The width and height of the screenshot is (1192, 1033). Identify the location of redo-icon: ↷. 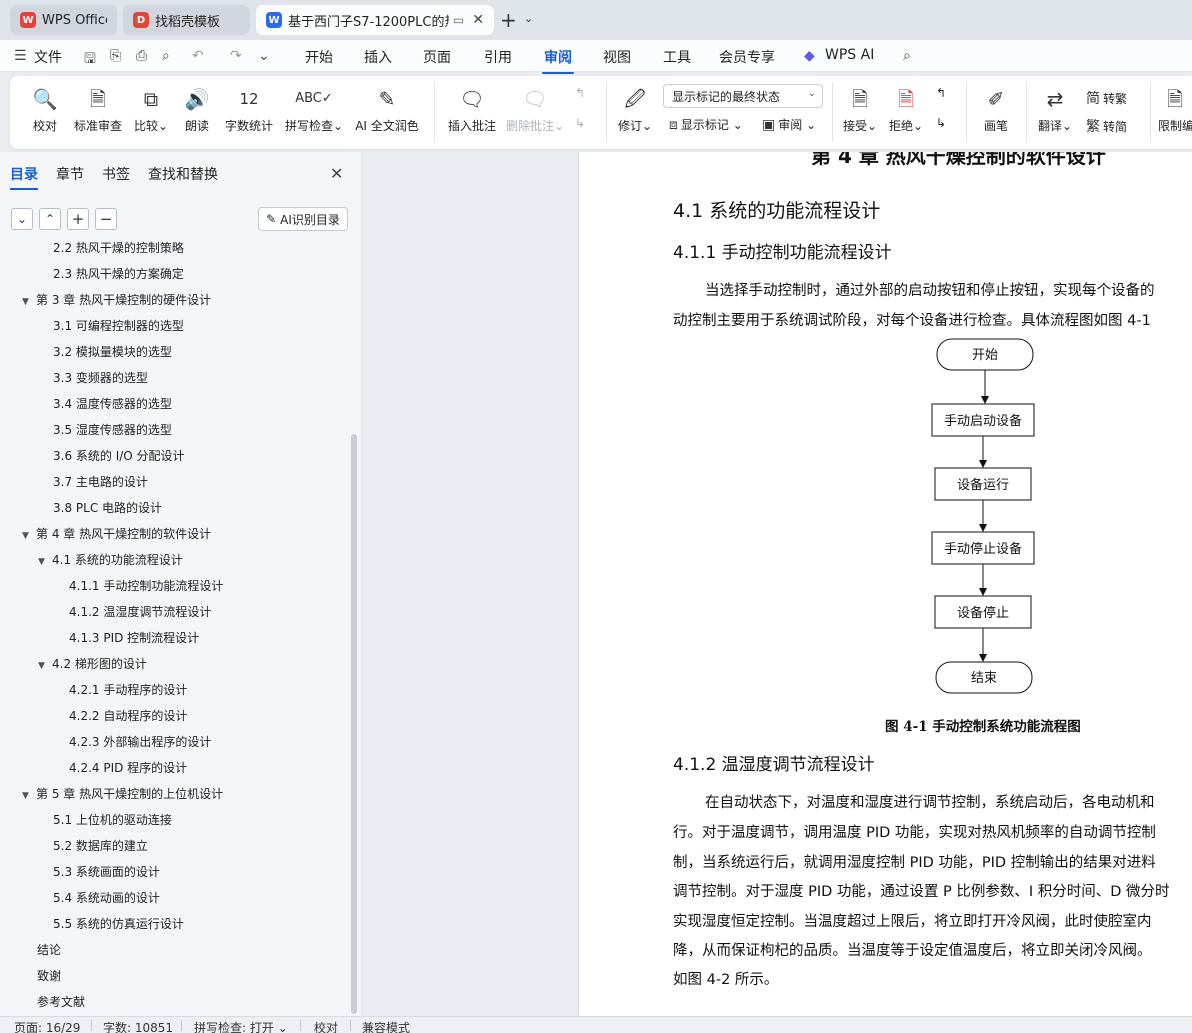
(236, 56).